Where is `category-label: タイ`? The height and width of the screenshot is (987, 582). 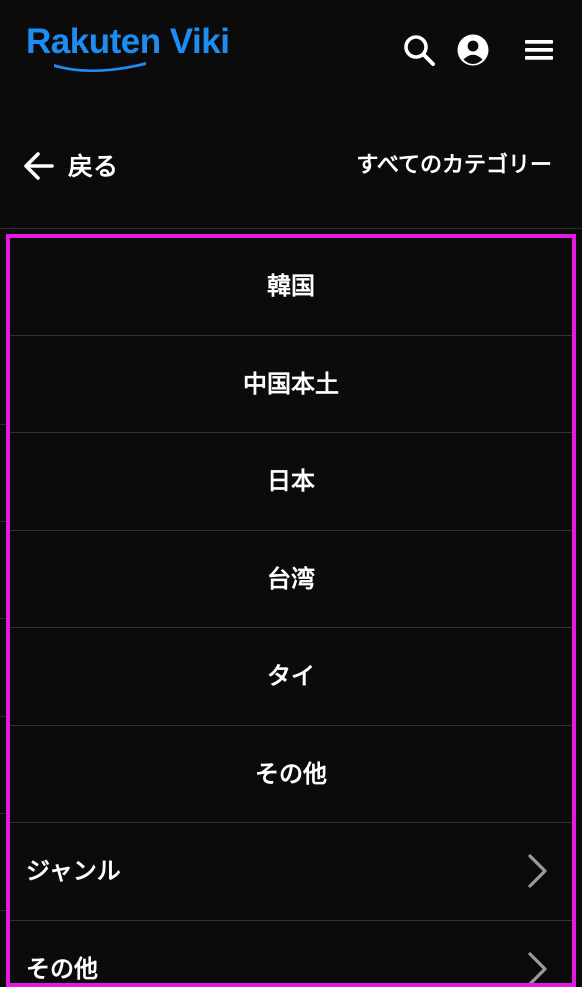 category-label: タイ is located at coordinates (291, 676).